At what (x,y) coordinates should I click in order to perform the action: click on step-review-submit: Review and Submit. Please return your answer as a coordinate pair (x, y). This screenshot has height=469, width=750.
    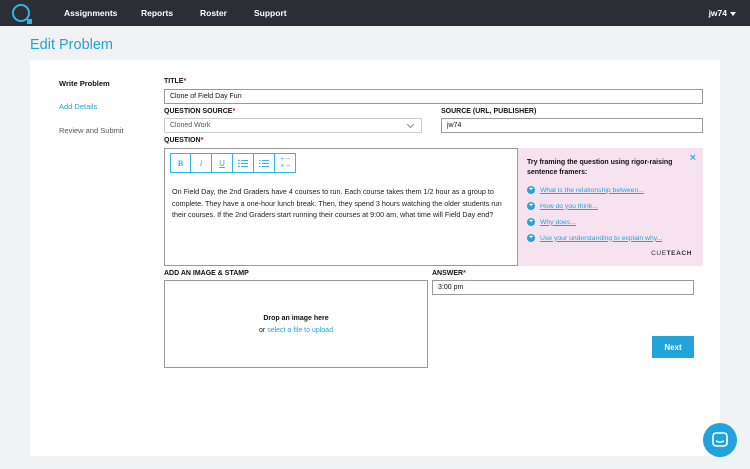
    Looking at the image, I should click on (91, 130).